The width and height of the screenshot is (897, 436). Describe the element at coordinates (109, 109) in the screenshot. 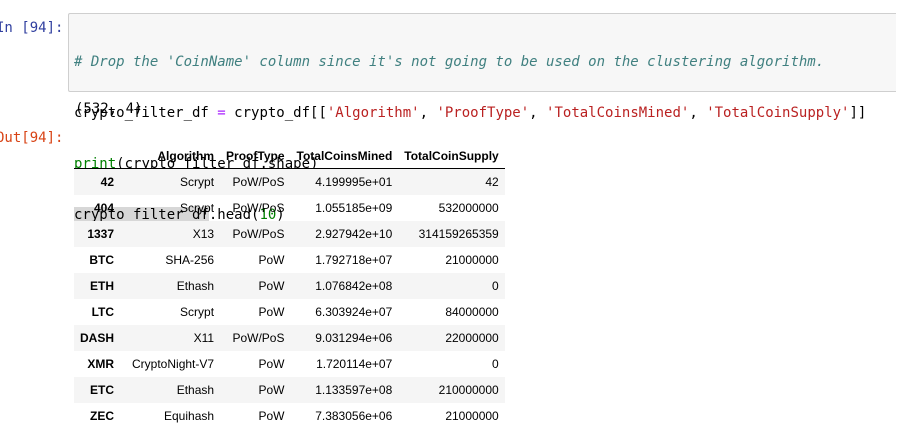

I see `stdout-output: (532, 4)` at that location.